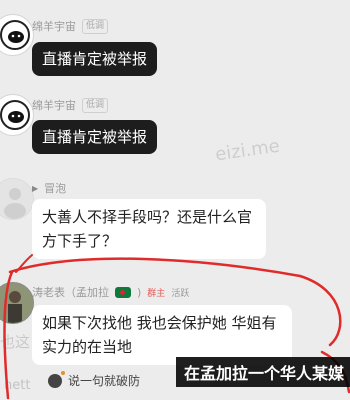  I want to click on sender-name-row: 涛老表（孟加拉 ) 群主 活跃, so click(110, 292).